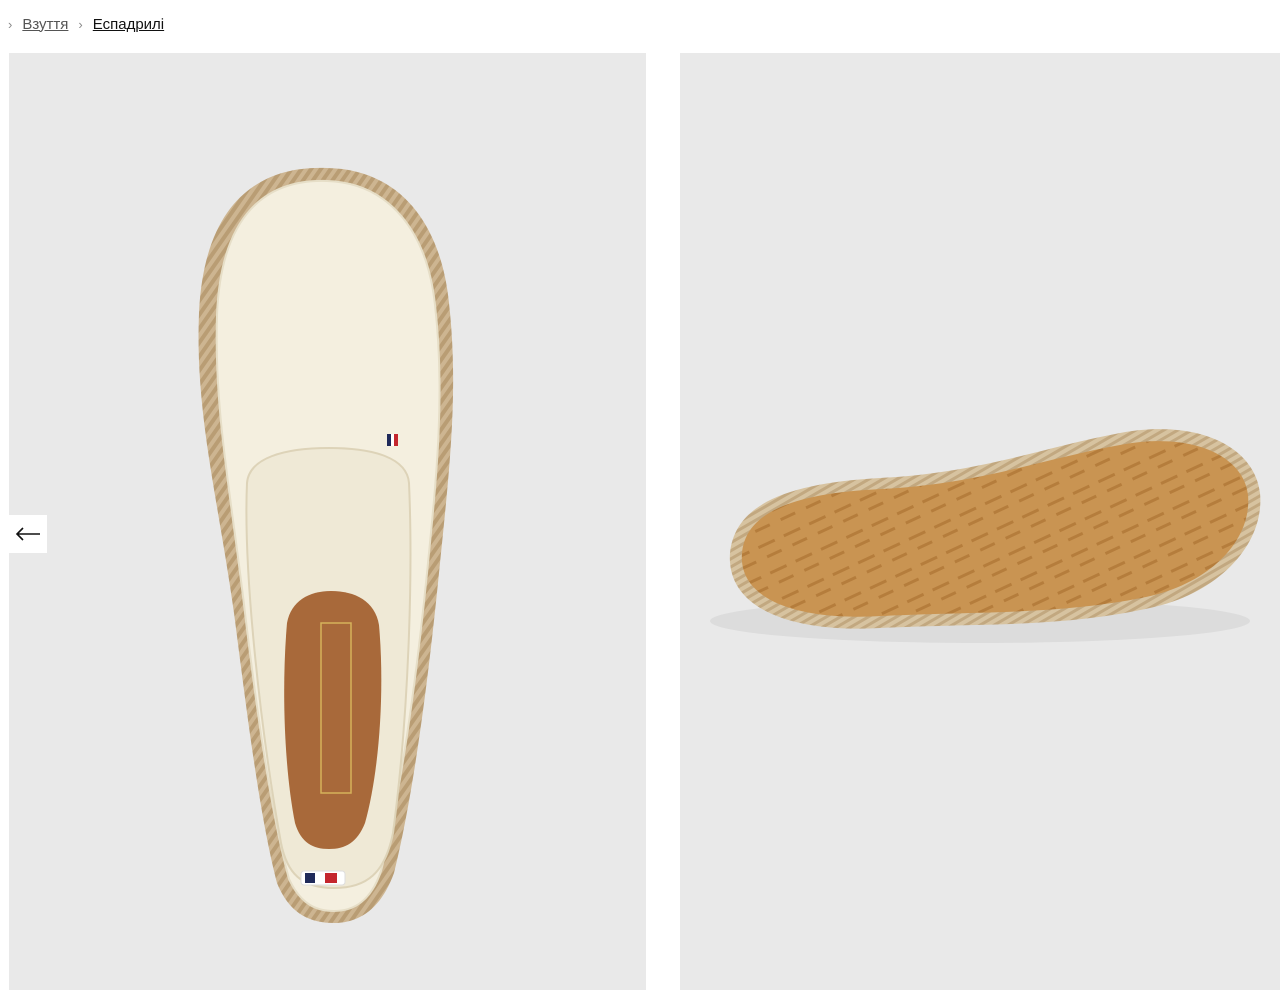  Describe the element at coordinates (323, 878) in the screenshot. I see `heel-stripe-tab` at that location.